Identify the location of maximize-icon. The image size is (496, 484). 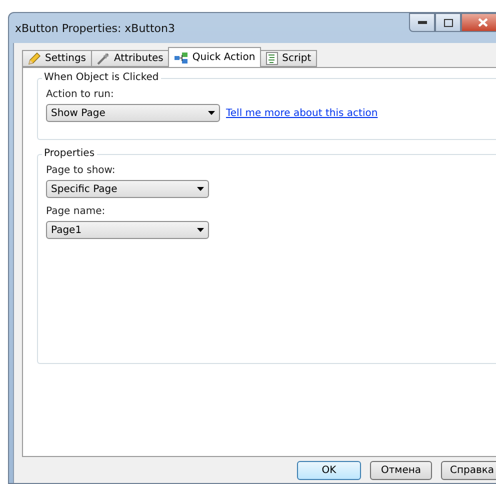
(448, 22).